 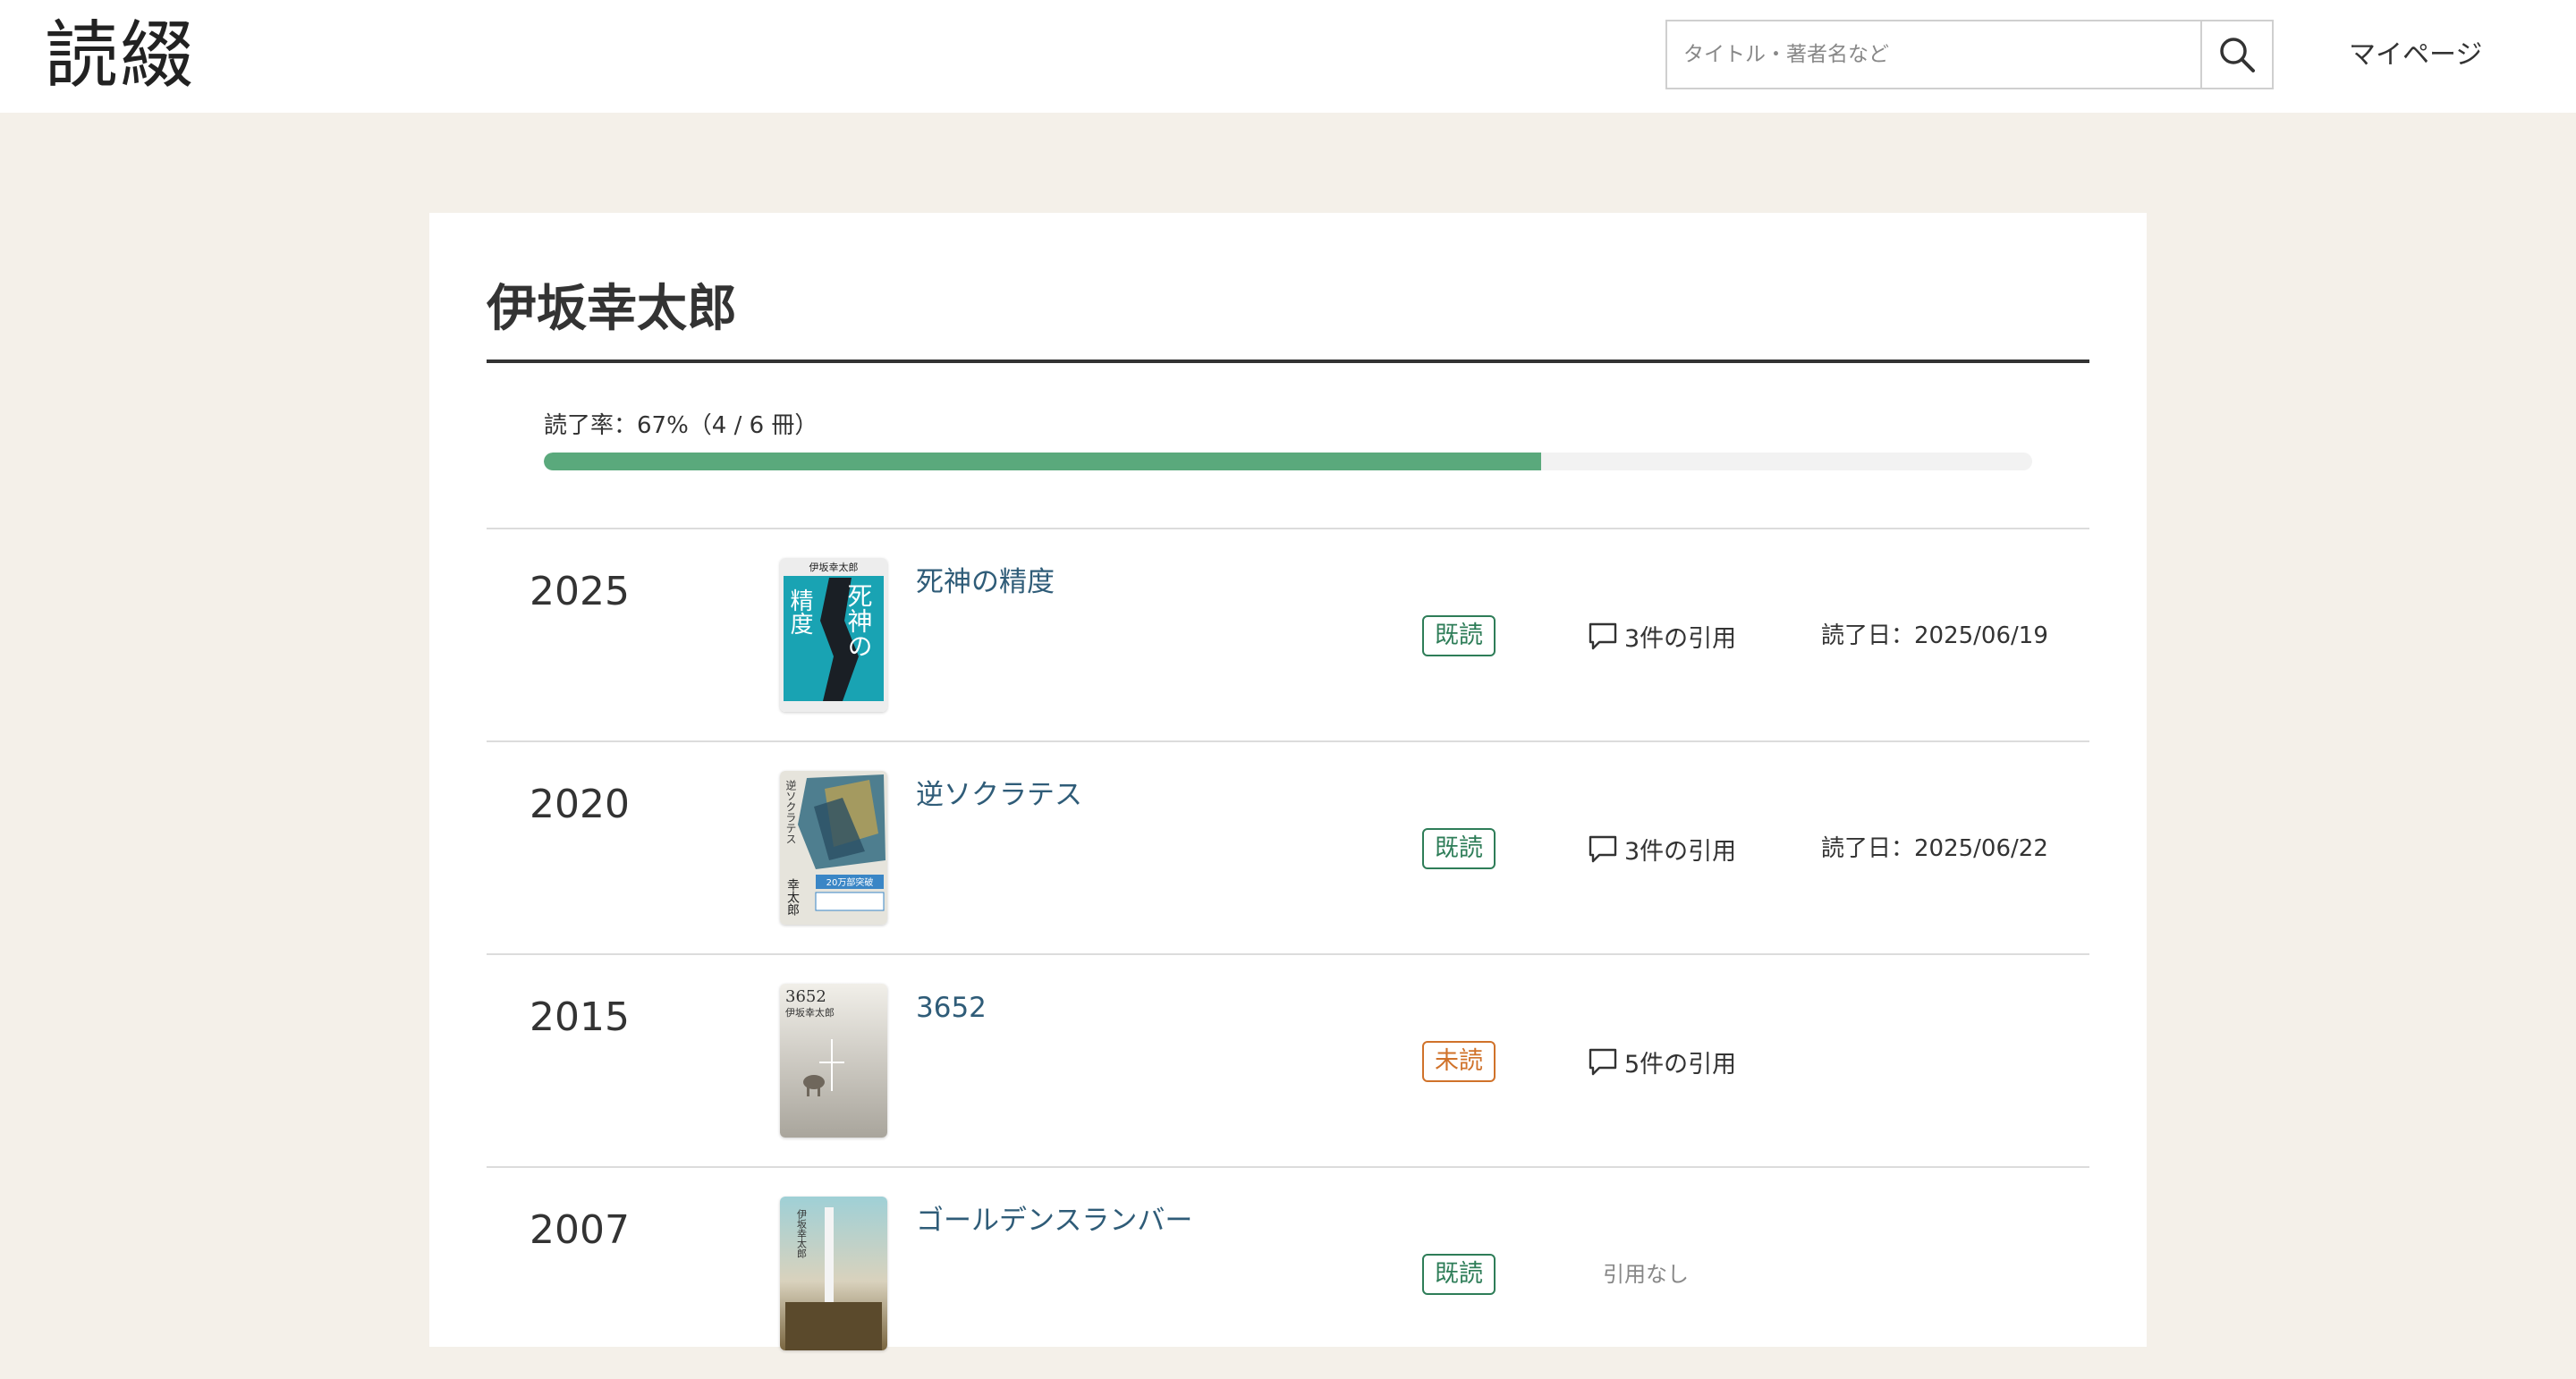 What do you see at coordinates (1288, 56) in the screenshot?
I see `site-header: 読綴 マイページ` at bounding box center [1288, 56].